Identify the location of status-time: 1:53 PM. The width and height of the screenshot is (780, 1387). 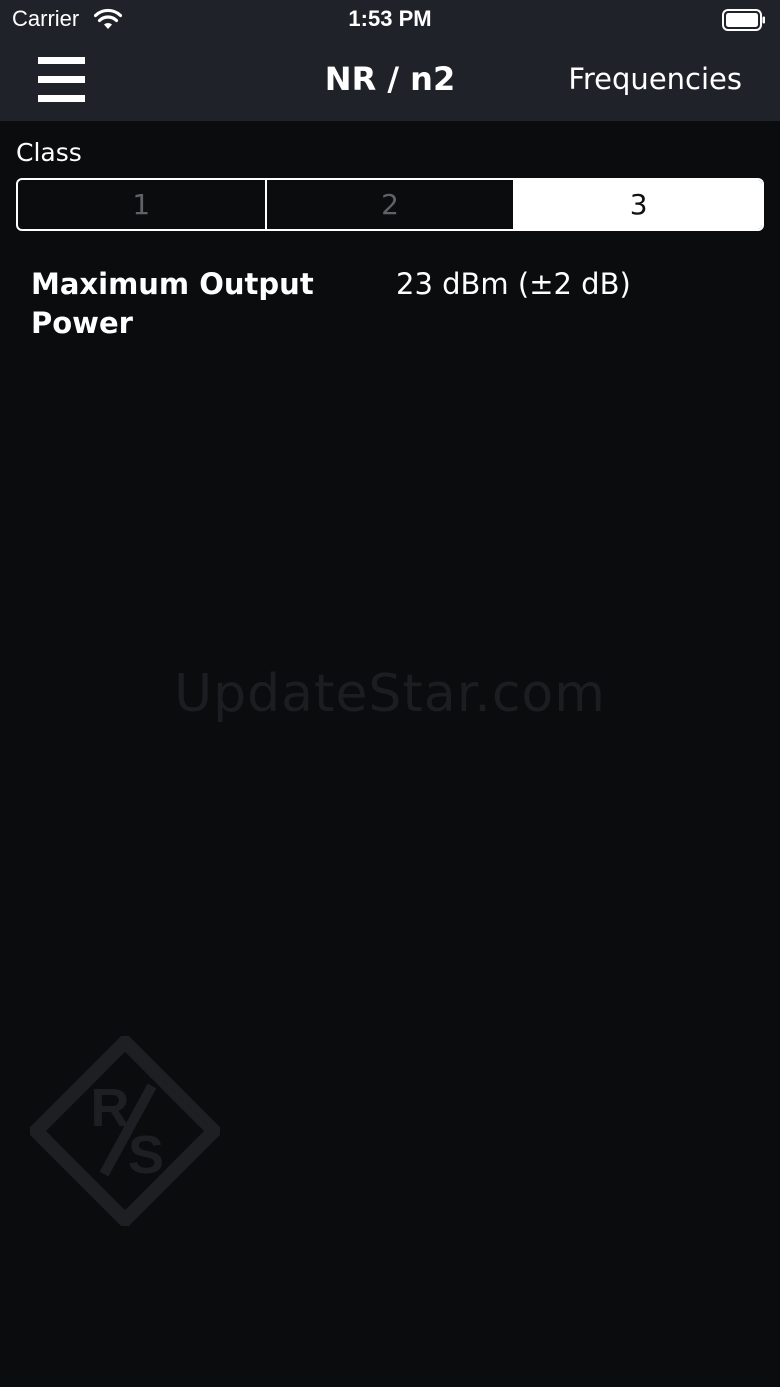
(390, 18).